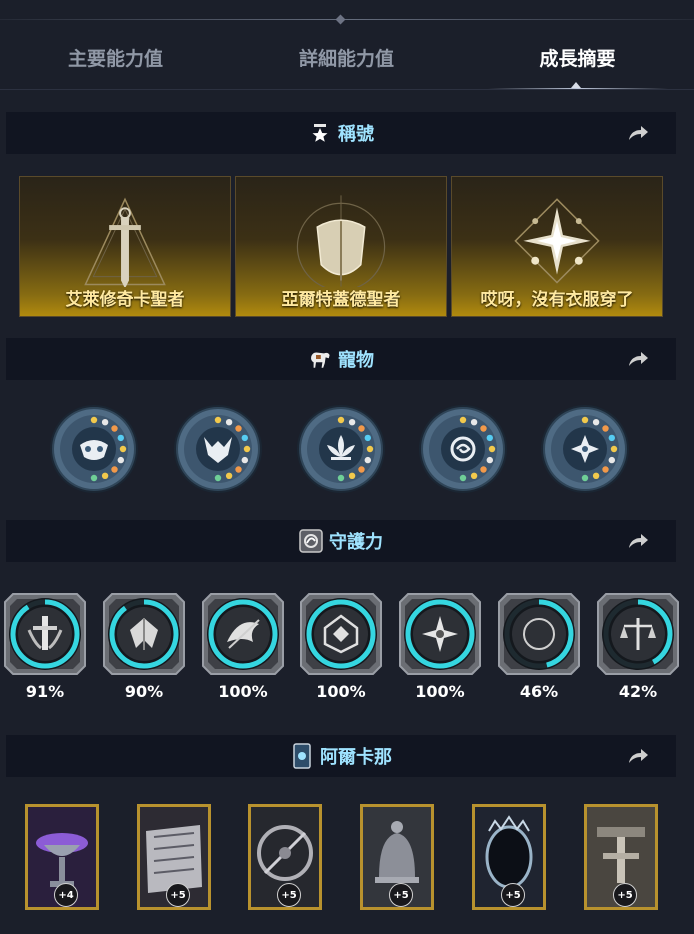 The height and width of the screenshot is (934, 694). I want to click on active-tab-caret-icon, so click(576, 85).